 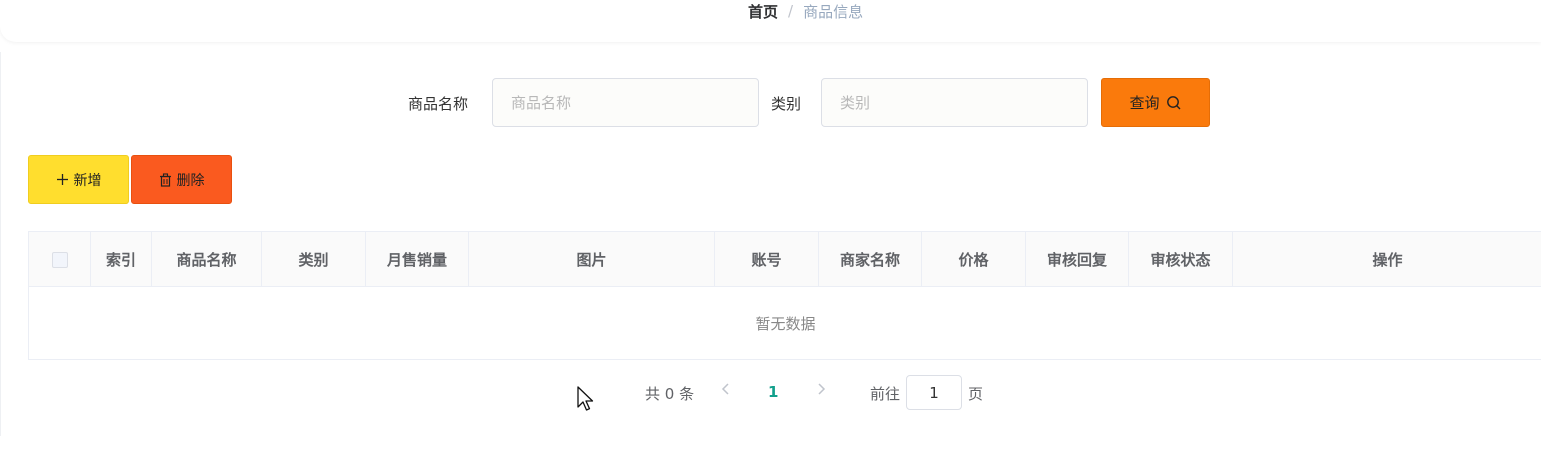 What do you see at coordinates (592, 259) in the screenshot?
I see `column-header-image: 图片` at bounding box center [592, 259].